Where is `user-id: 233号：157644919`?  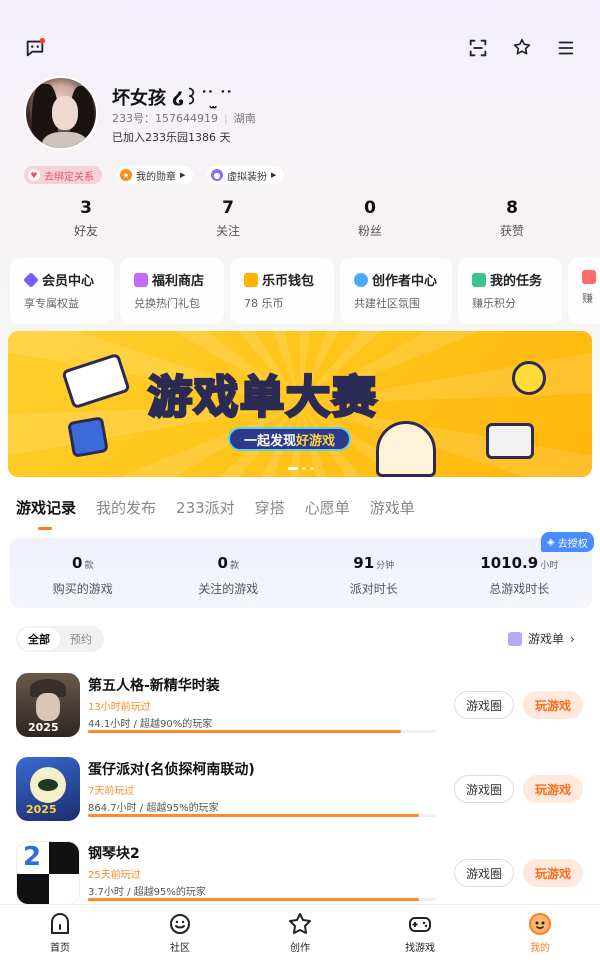
user-id: 233号：157644919 is located at coordinates (165, 118).